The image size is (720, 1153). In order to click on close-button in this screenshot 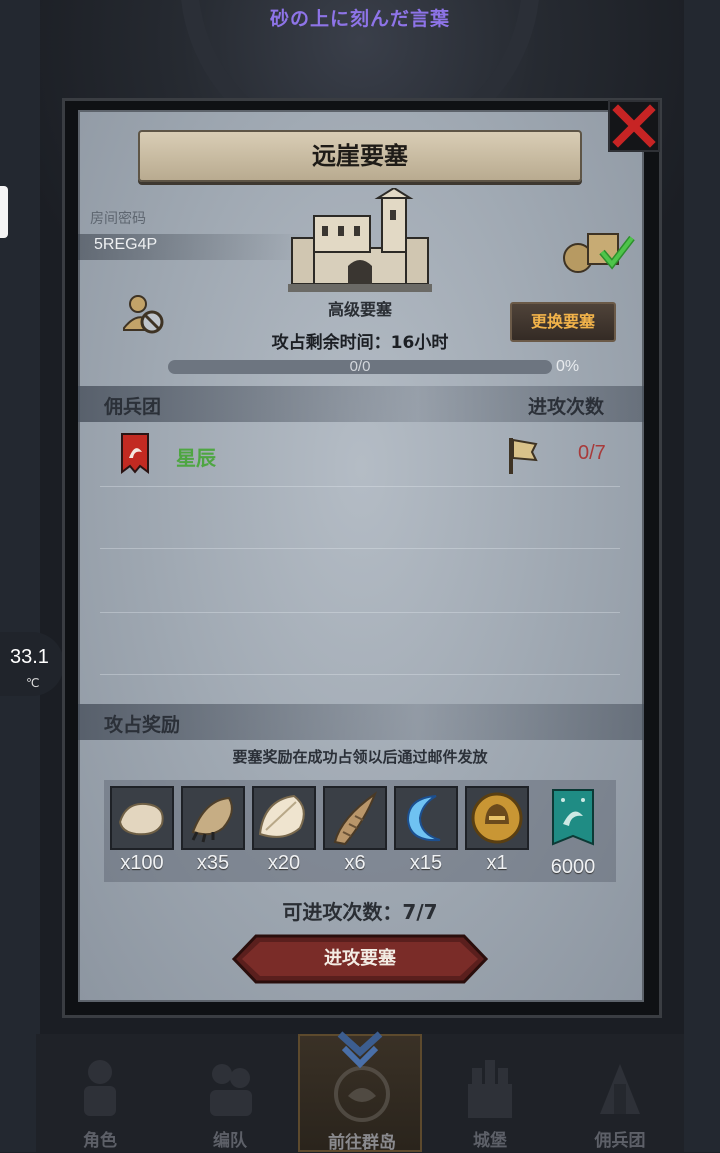, I will do `click(634, 126)`.